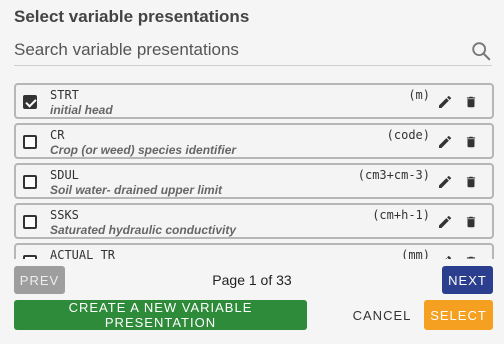 This screenshot has height=344, width=504. Describe the element at coordinates (64, 95) in the screenshot. I see `variable-code: STRT` at that location.